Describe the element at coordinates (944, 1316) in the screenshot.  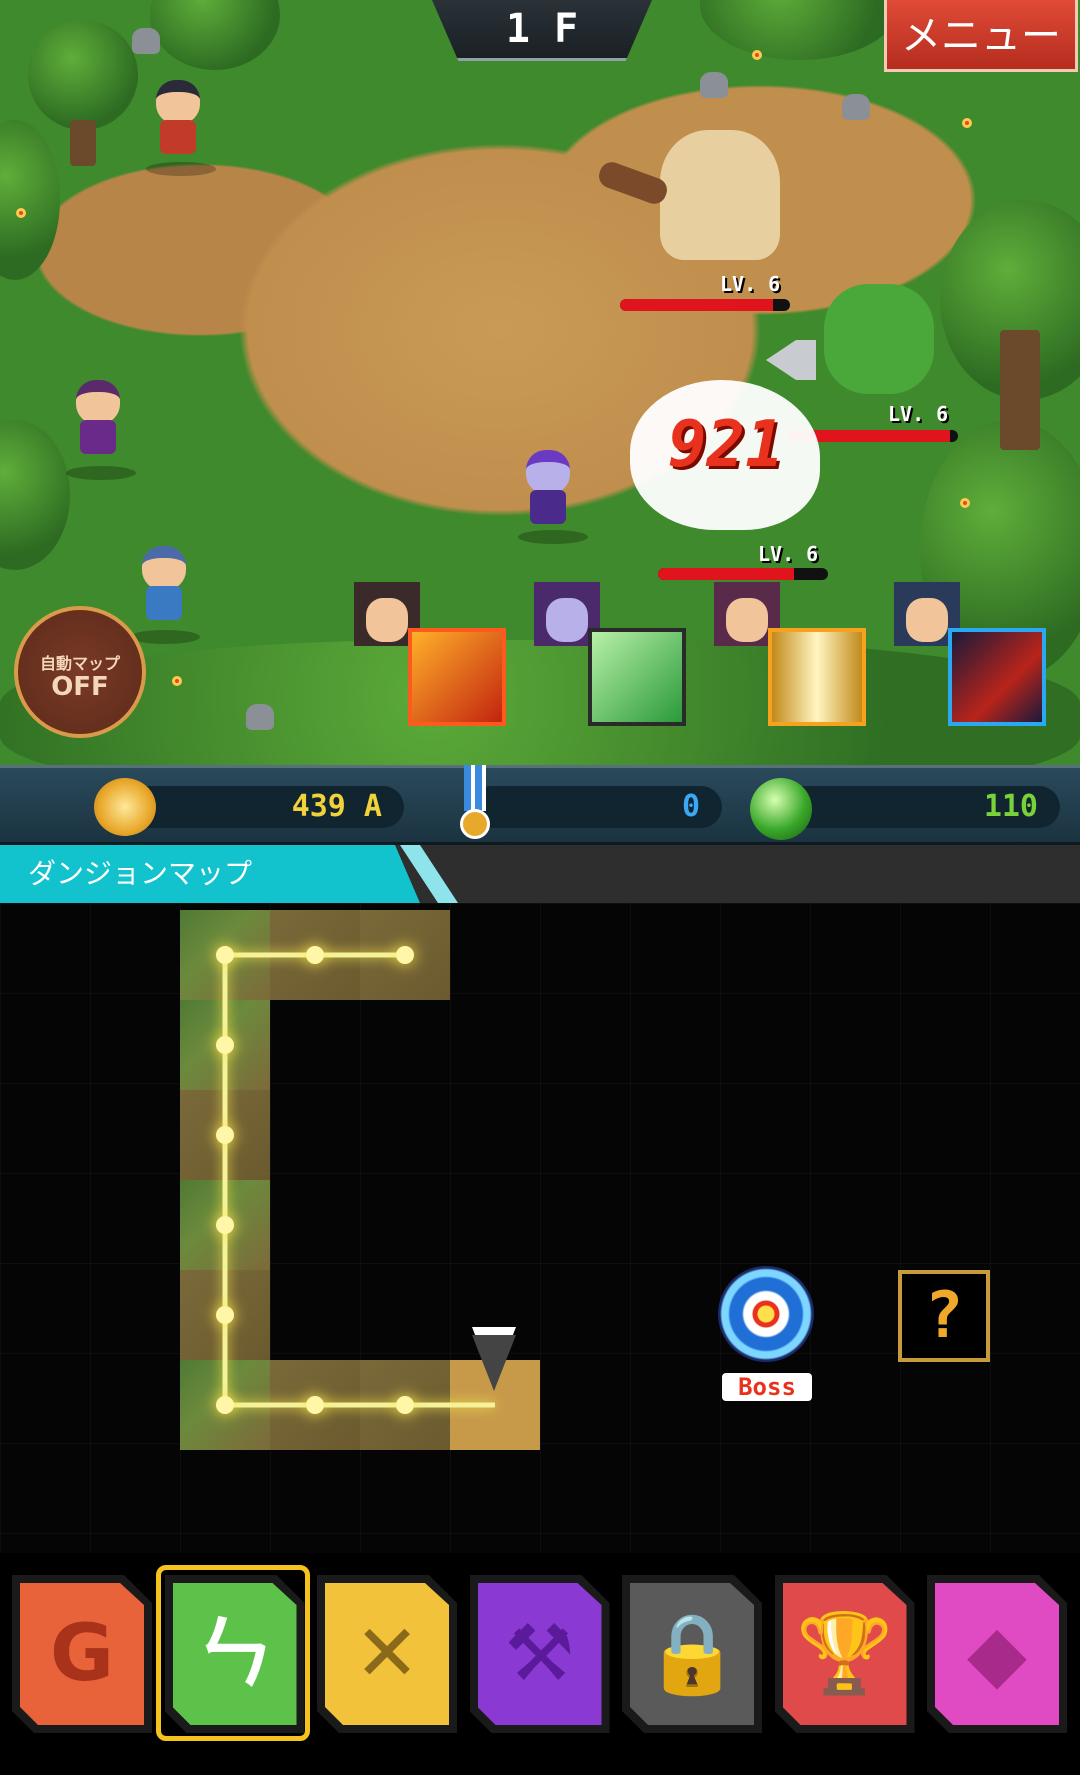
I see `mystery-box-icon: ?` at that location.